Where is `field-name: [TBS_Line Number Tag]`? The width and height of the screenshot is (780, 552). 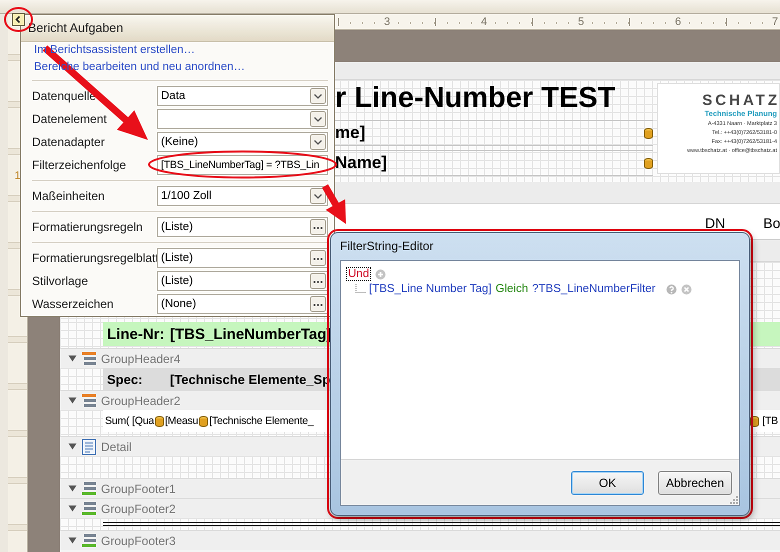
field-name: [TBS_Line Number Tag] is located at coordinates (430, 289).